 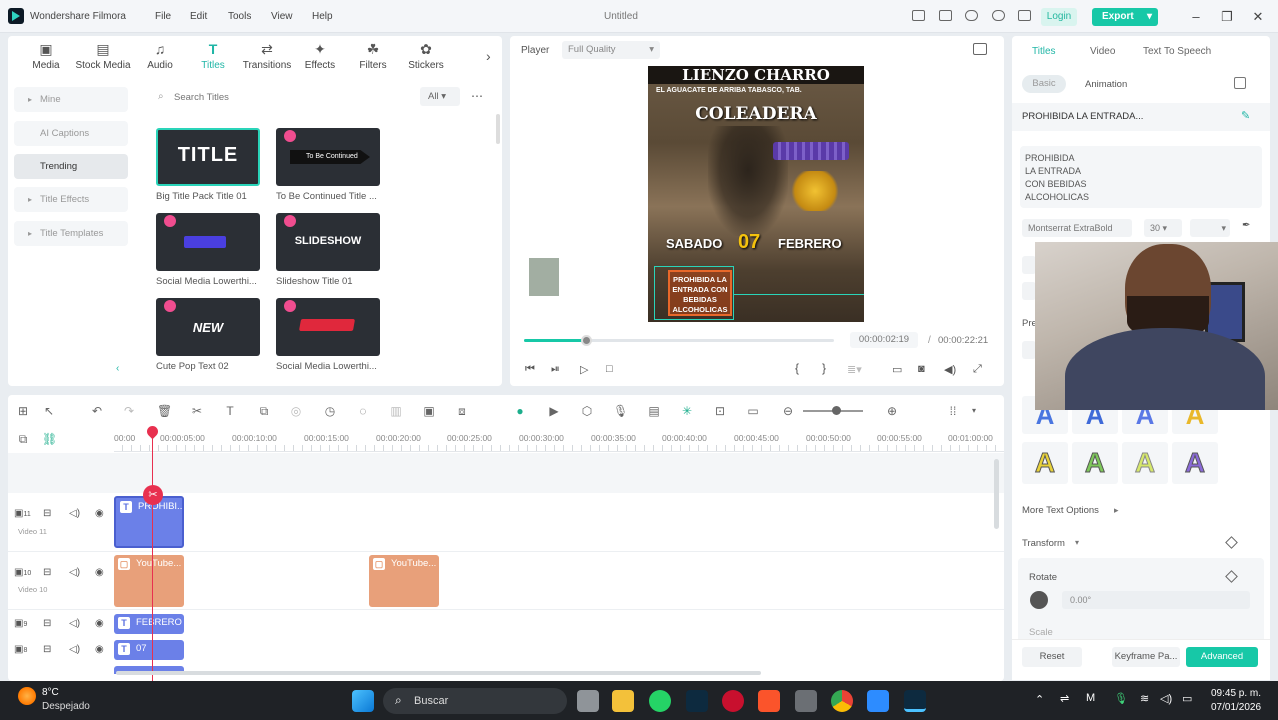 I want to click on menu-help: Help, so click(x=322, y=16).